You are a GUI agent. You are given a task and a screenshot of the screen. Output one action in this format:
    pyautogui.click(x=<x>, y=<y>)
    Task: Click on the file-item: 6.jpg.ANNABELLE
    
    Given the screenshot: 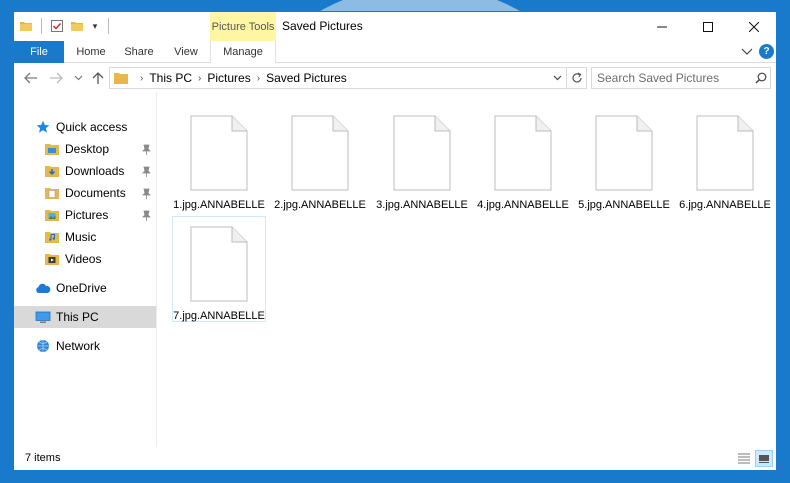 What is the action you would take?
    pyautogui.click(x=725, y=159)
    